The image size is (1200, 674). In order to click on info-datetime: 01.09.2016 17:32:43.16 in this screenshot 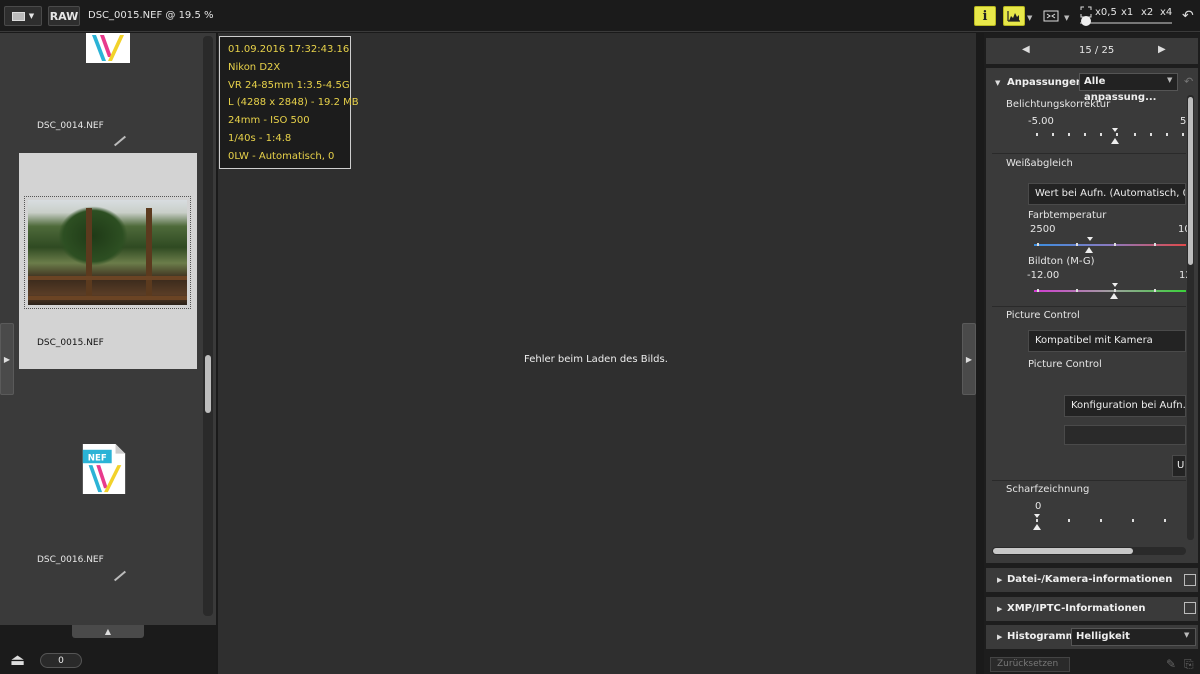, I will do `click(289, 49)`.